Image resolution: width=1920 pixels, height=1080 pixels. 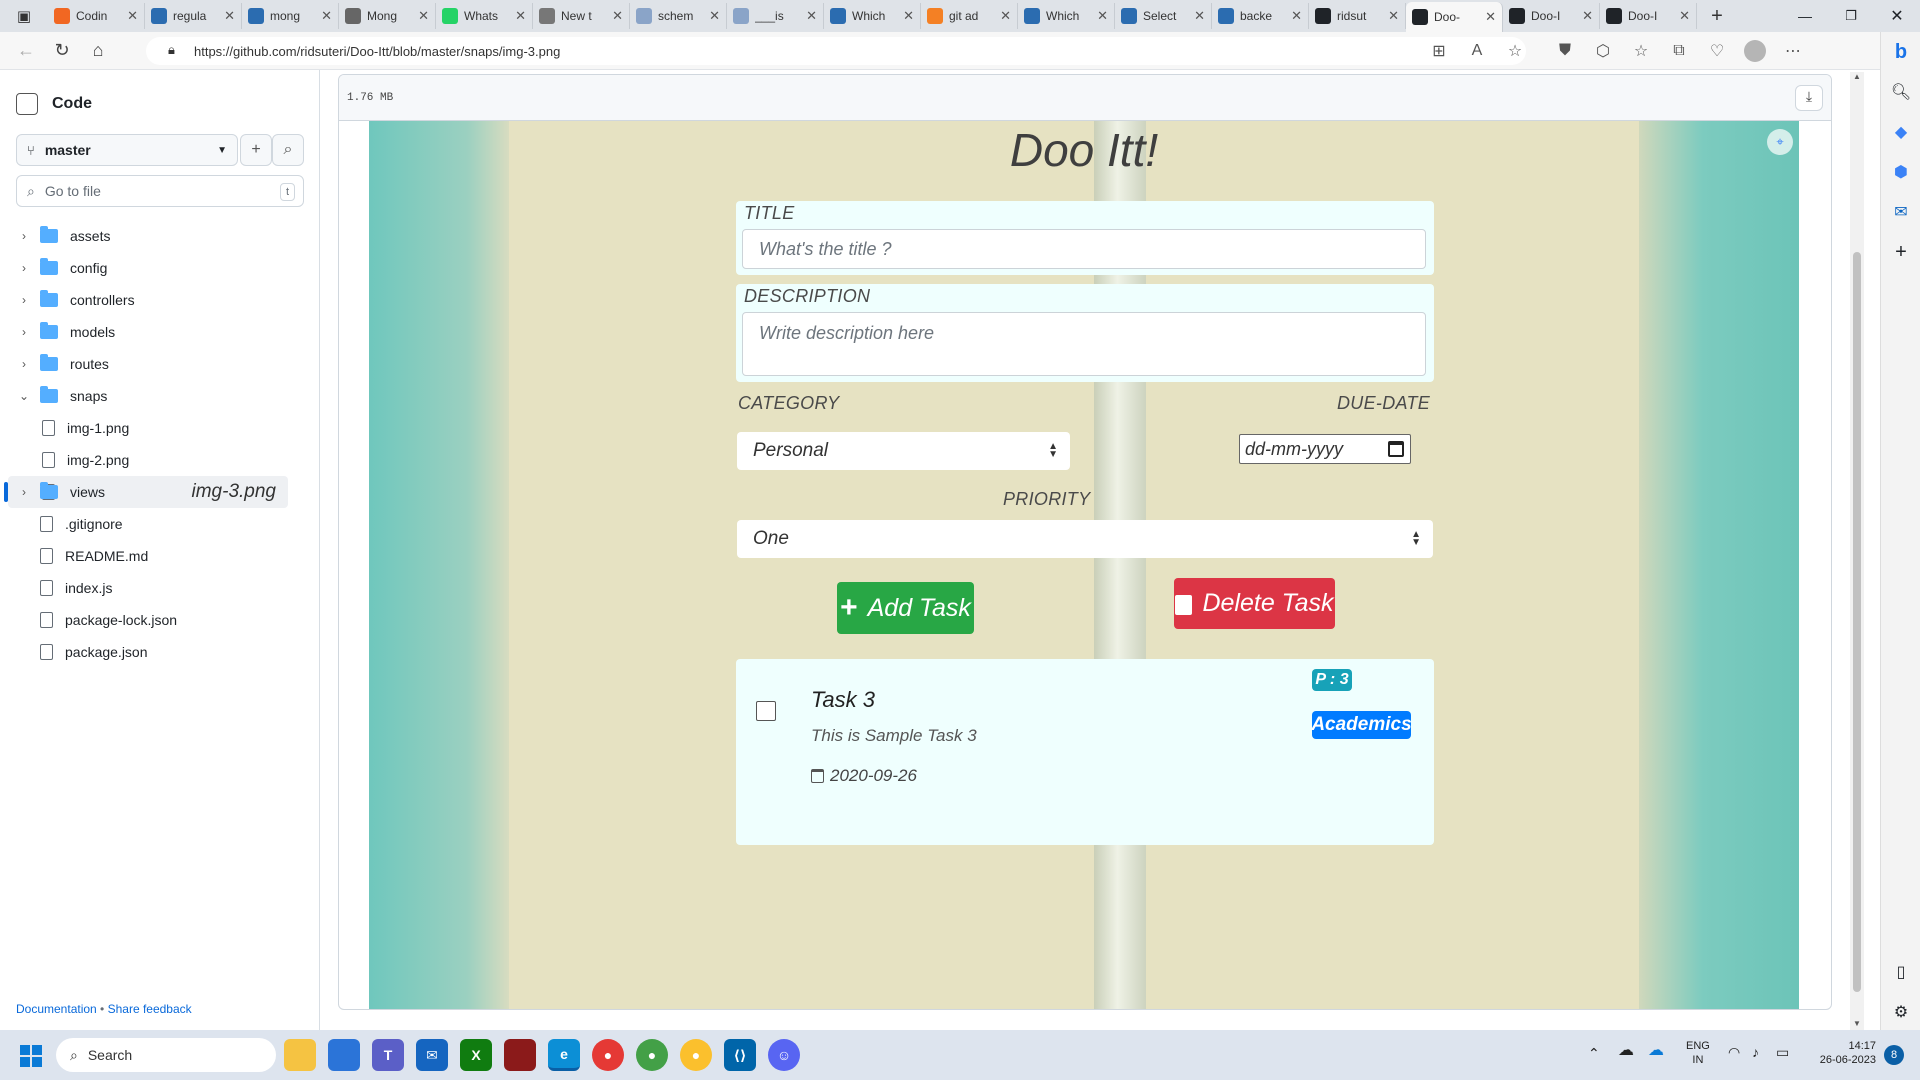 What do you see at coordinates (148, 492) in the screenshot?
I see `tree-folder: › views` at bounding box center [148, 492].